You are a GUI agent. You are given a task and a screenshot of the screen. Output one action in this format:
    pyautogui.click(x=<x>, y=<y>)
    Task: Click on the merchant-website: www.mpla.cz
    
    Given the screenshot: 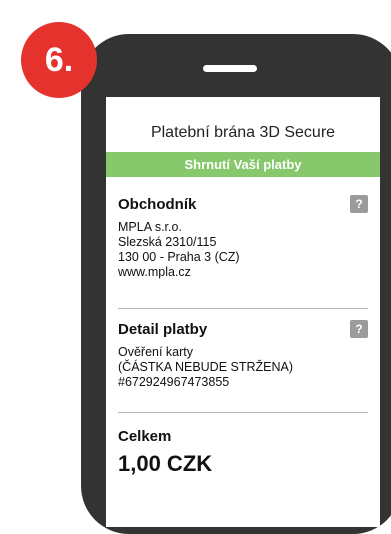 What is the action you would take?
    pyautogui.click(x=154, y=272)
    